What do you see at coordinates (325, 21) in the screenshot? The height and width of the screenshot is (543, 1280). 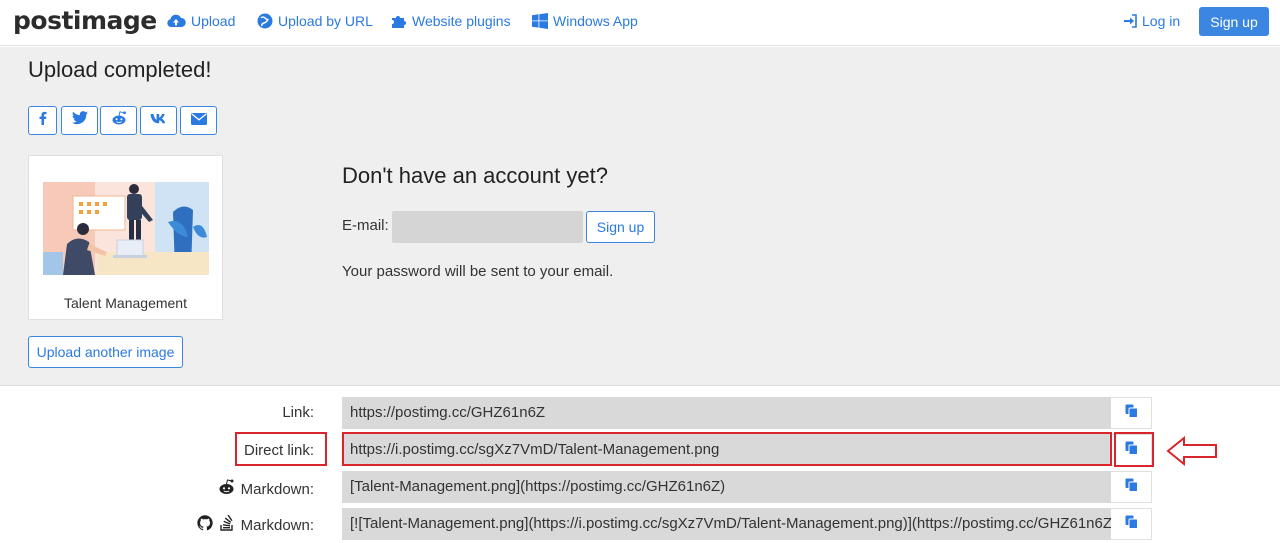 I see `nav-upload-by-url-label: Upload by URL` at bounding box center [325, 21].